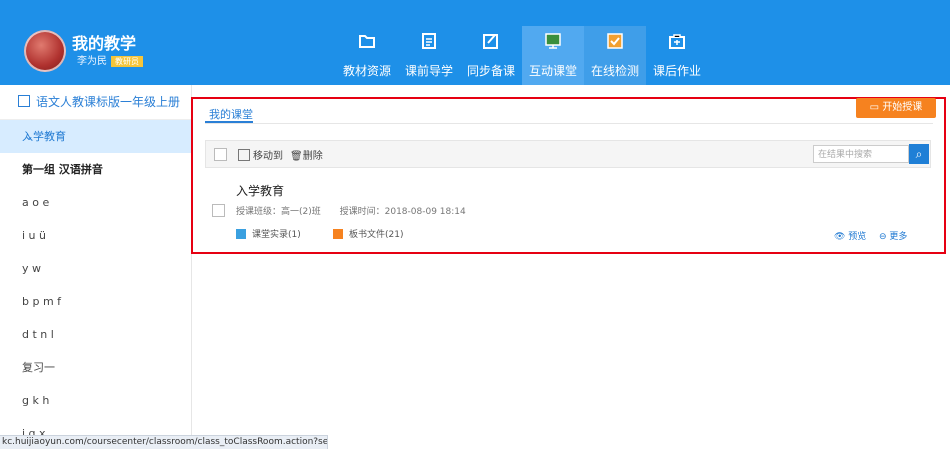  Describe the element at coordinates (366, 71) in the screenshot. I see `nav-label: 教材资源` at that location.